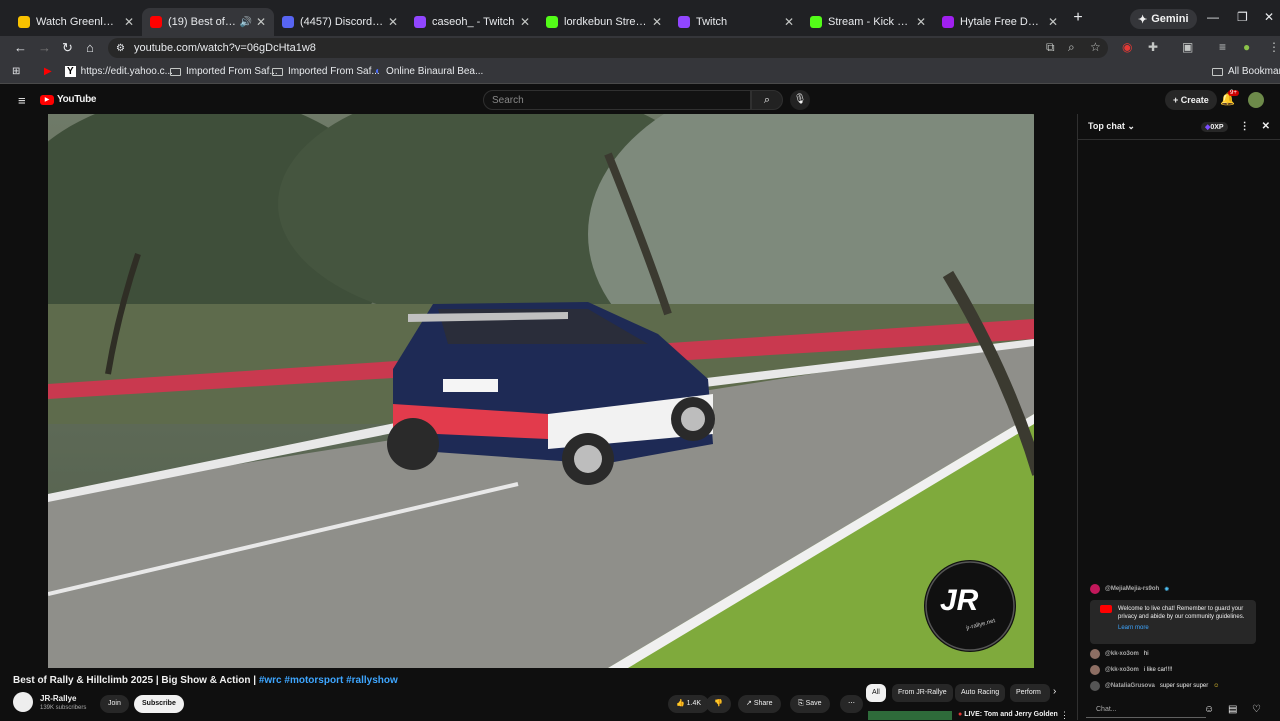 This screenshot has height=721, width=1280. Describe the element at coordinates (76, 22) in the screenshot. I see `browser-tab: Watch Greenland 2: Mig ✕` at that location.